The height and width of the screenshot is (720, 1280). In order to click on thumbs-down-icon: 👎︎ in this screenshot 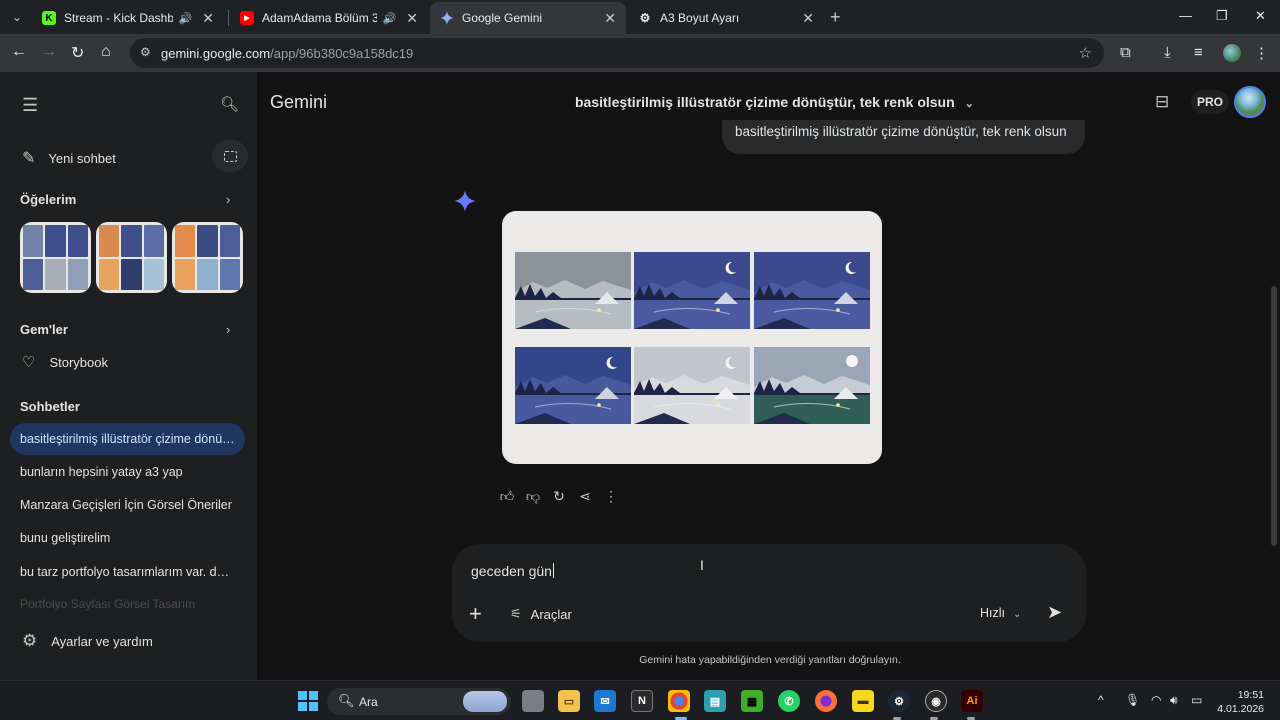, I will do `click(533, 496)`.